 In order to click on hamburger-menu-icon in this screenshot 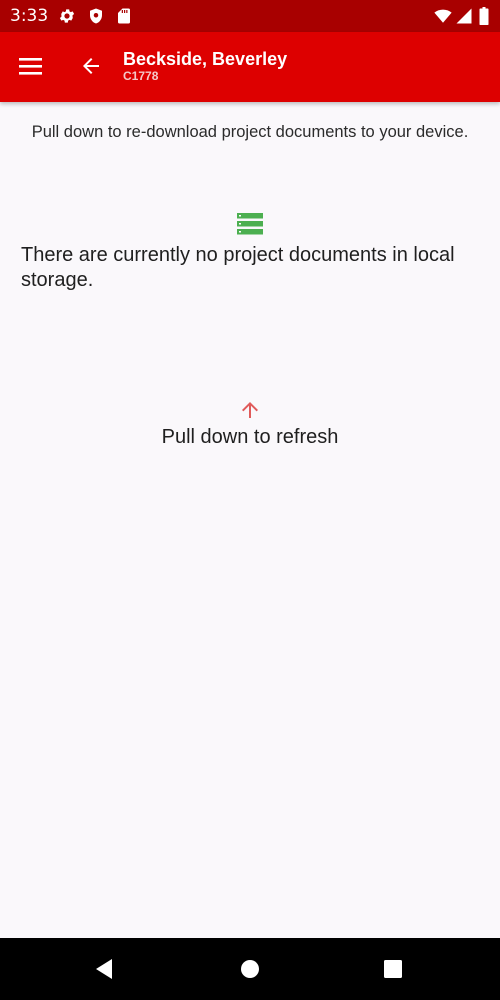, I will do `click(30, 66)`.